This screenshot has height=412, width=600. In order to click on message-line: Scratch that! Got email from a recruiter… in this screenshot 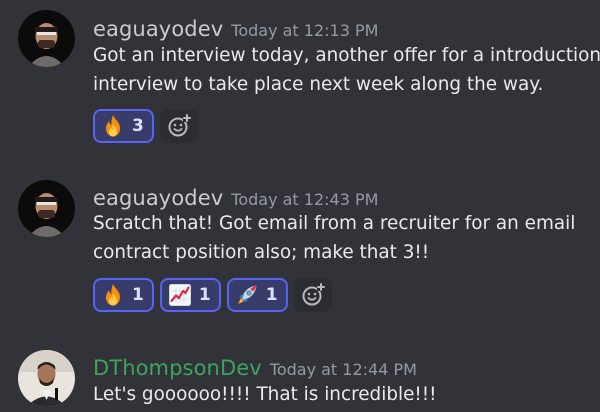, I will do `click(334, 223)`.